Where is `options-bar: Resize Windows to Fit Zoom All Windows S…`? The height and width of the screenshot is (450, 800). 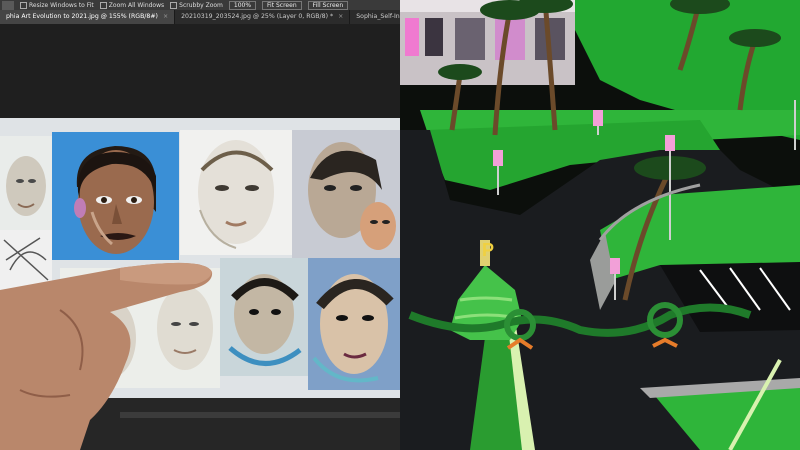 options-bar: Resize Windows to Fit Zoom All Windows S… is located at coordinates (200, 5).